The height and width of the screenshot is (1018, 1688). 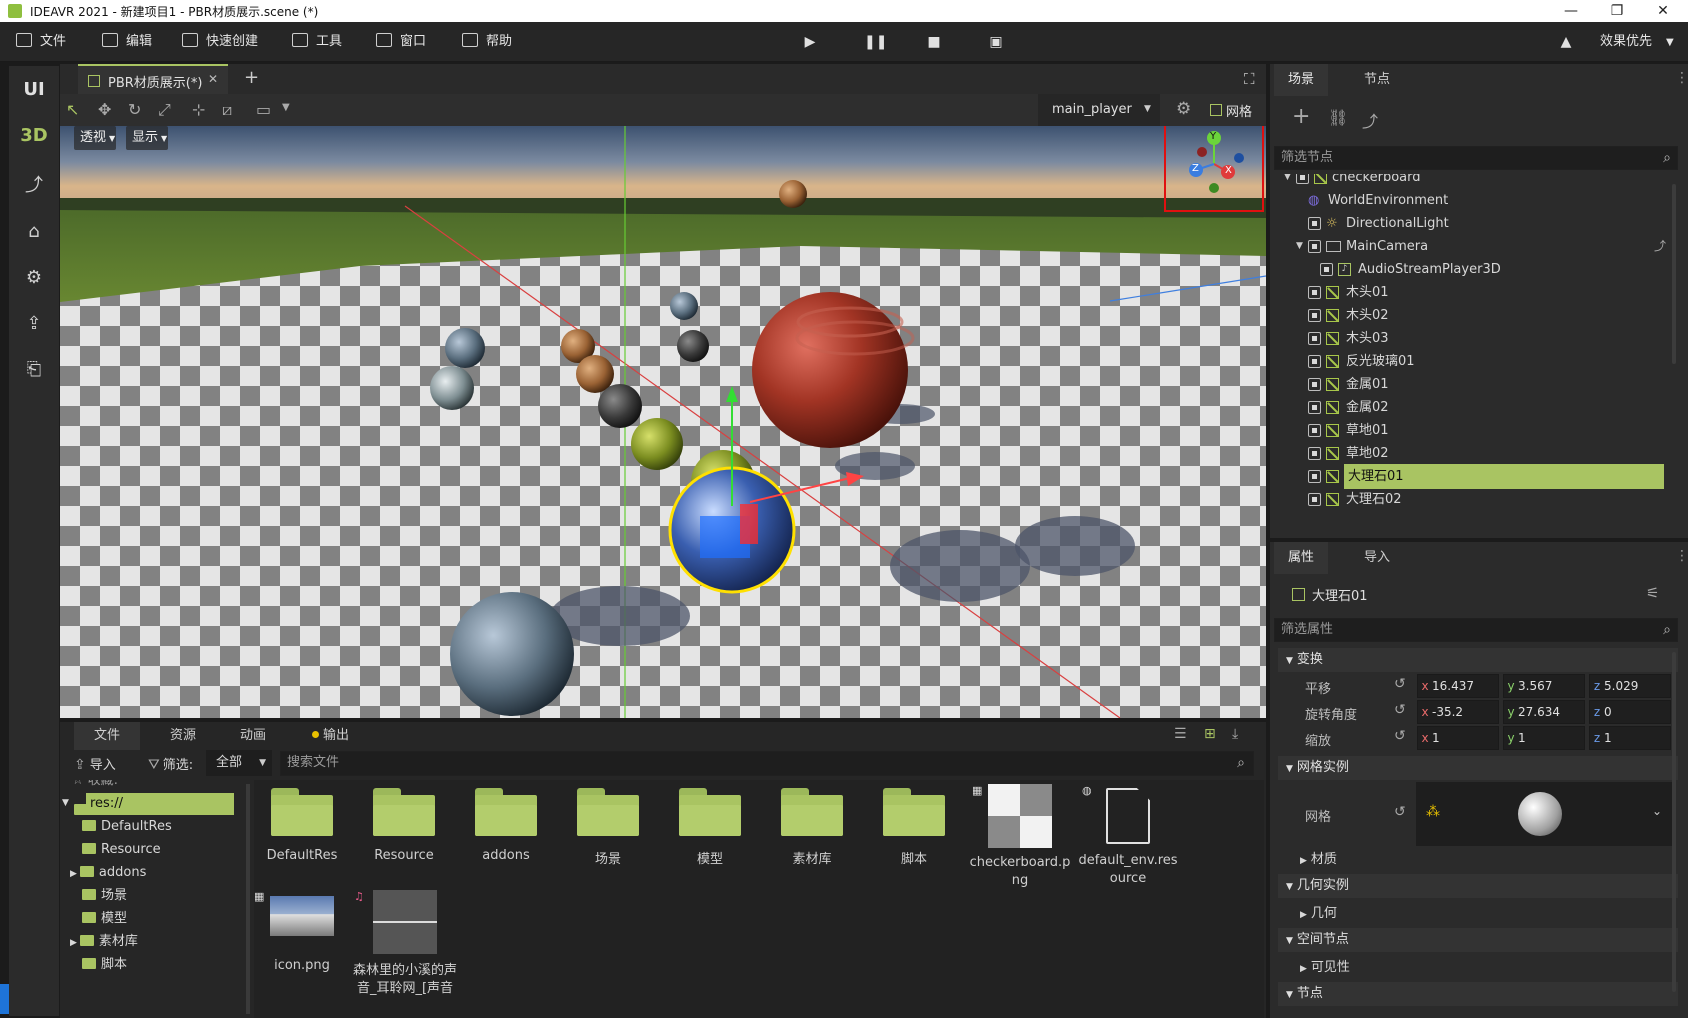 I want to click on maximize-button: ❐, so click(x=1617, y=11).